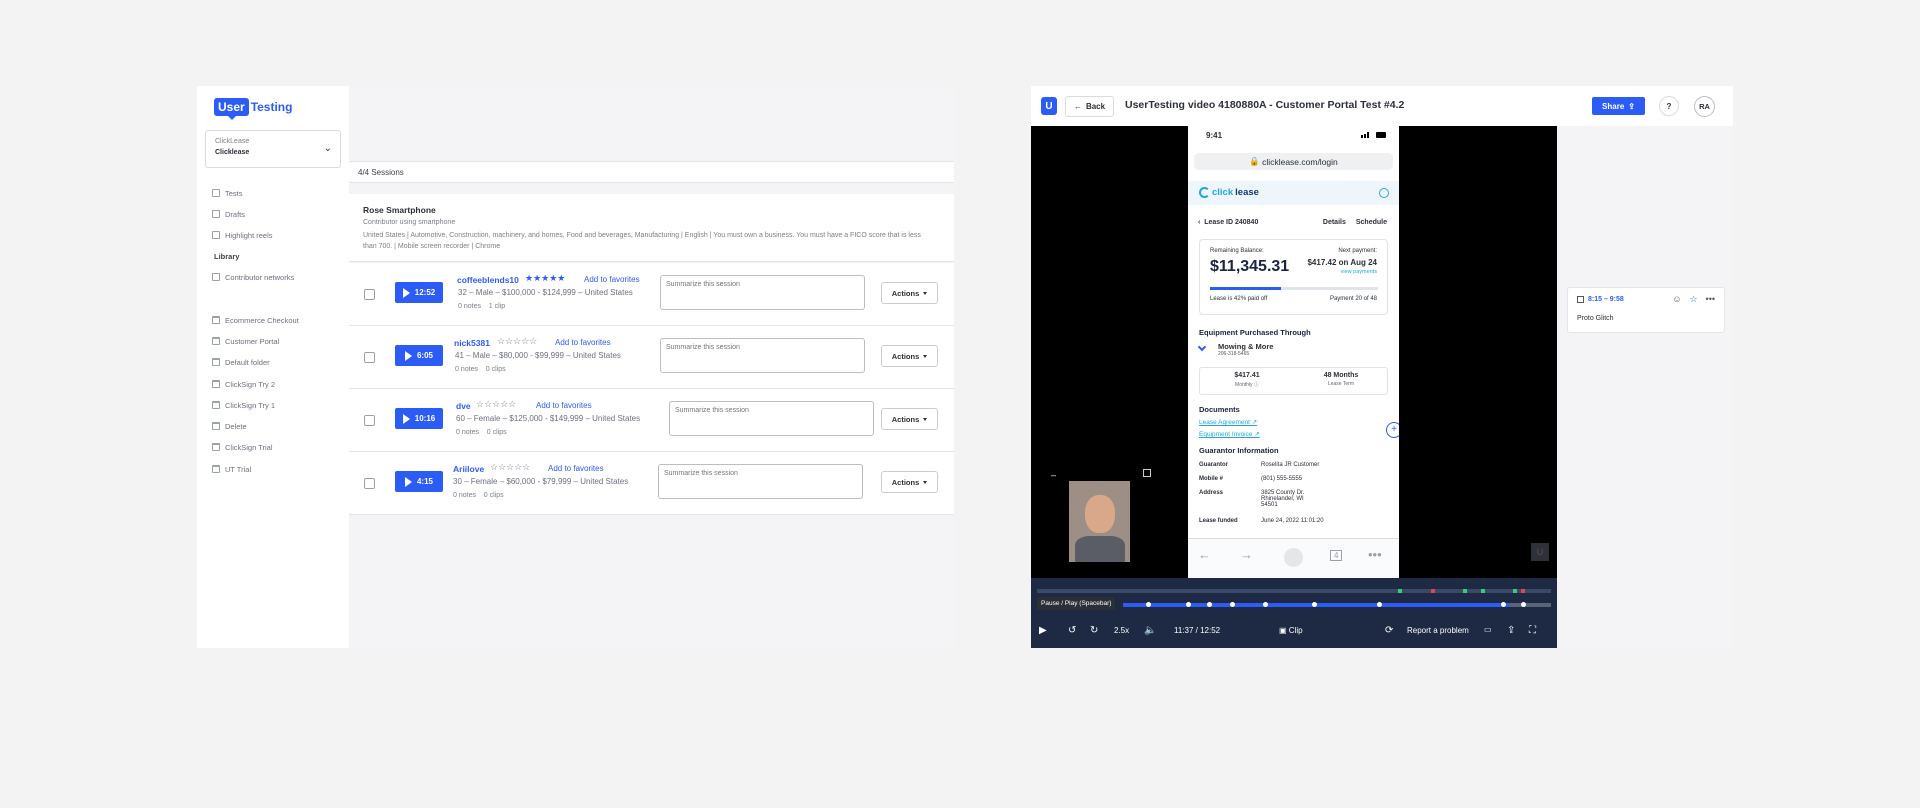 Image resolution: width=1920 pixels, height=808 pixels. I want to click on calendar-icon, so click(1580, 299).